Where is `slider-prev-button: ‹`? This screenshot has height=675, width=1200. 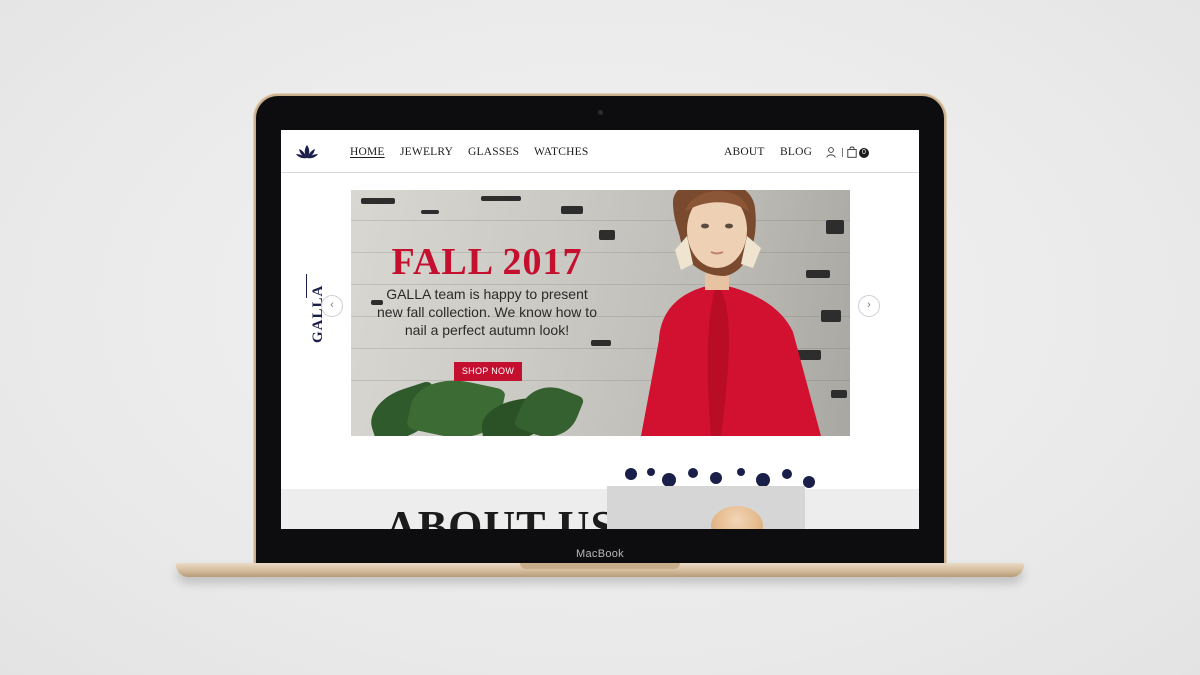 slider-prev-button: ‹ is located at coordinates (332, 306).